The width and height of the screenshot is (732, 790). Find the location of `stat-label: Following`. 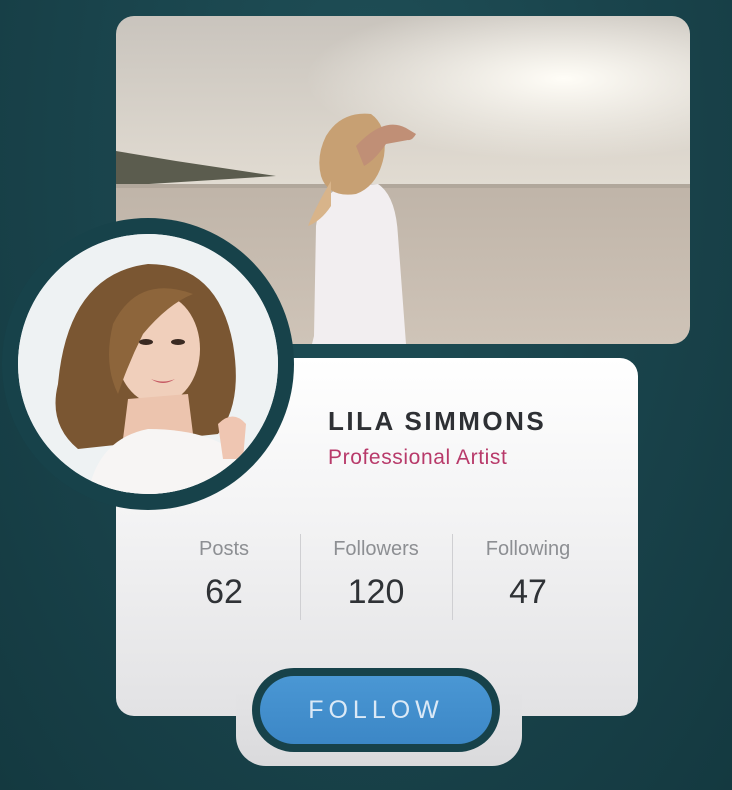

stat-label: Following is located at coordinates (528, 549).